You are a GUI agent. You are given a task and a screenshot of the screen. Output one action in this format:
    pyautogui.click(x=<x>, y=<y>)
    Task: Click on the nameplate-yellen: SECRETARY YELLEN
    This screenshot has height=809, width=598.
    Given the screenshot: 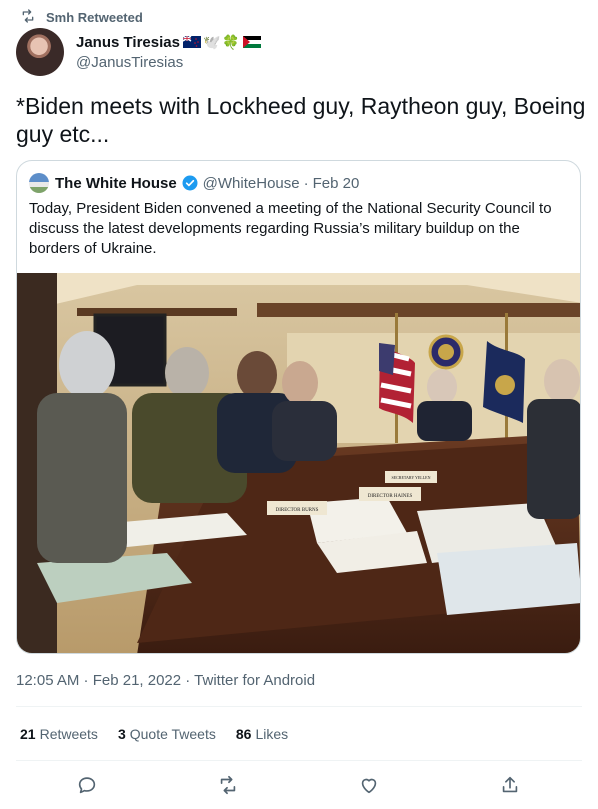 What is the action you would take?
    pyautogui.click(x=410, y=477)
    